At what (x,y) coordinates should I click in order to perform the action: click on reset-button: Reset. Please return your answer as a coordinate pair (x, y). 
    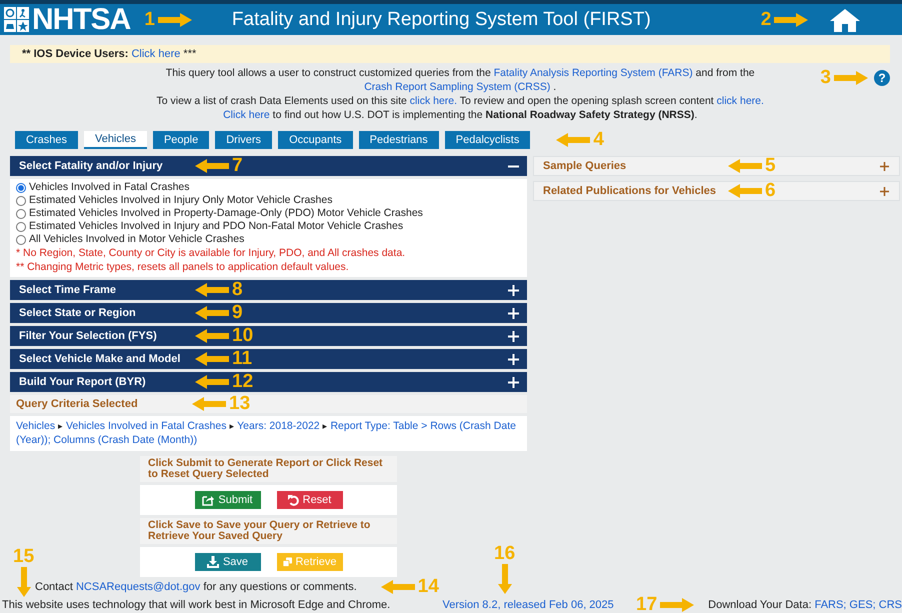
    Looking at the image, I should click on (309, 500).